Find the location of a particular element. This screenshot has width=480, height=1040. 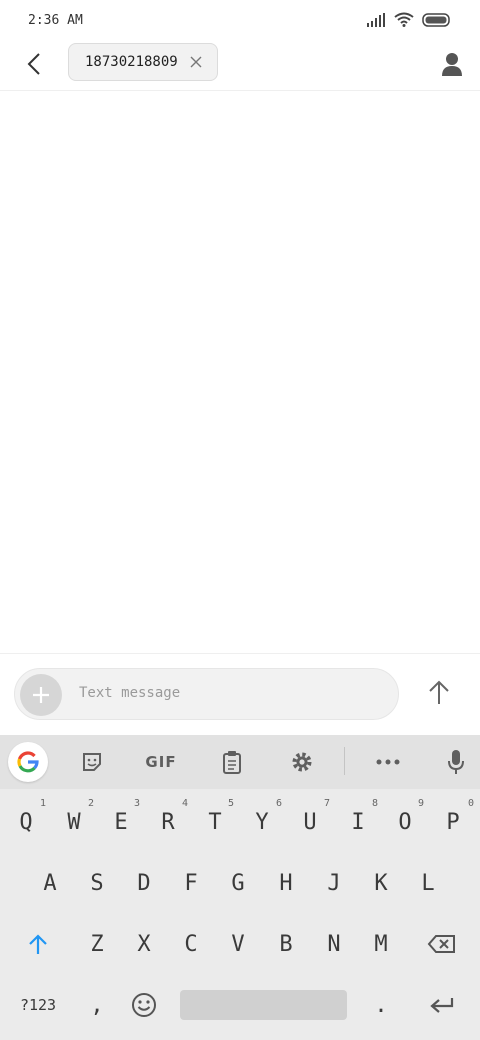

mic-icon is located at coordinates (456, 762).